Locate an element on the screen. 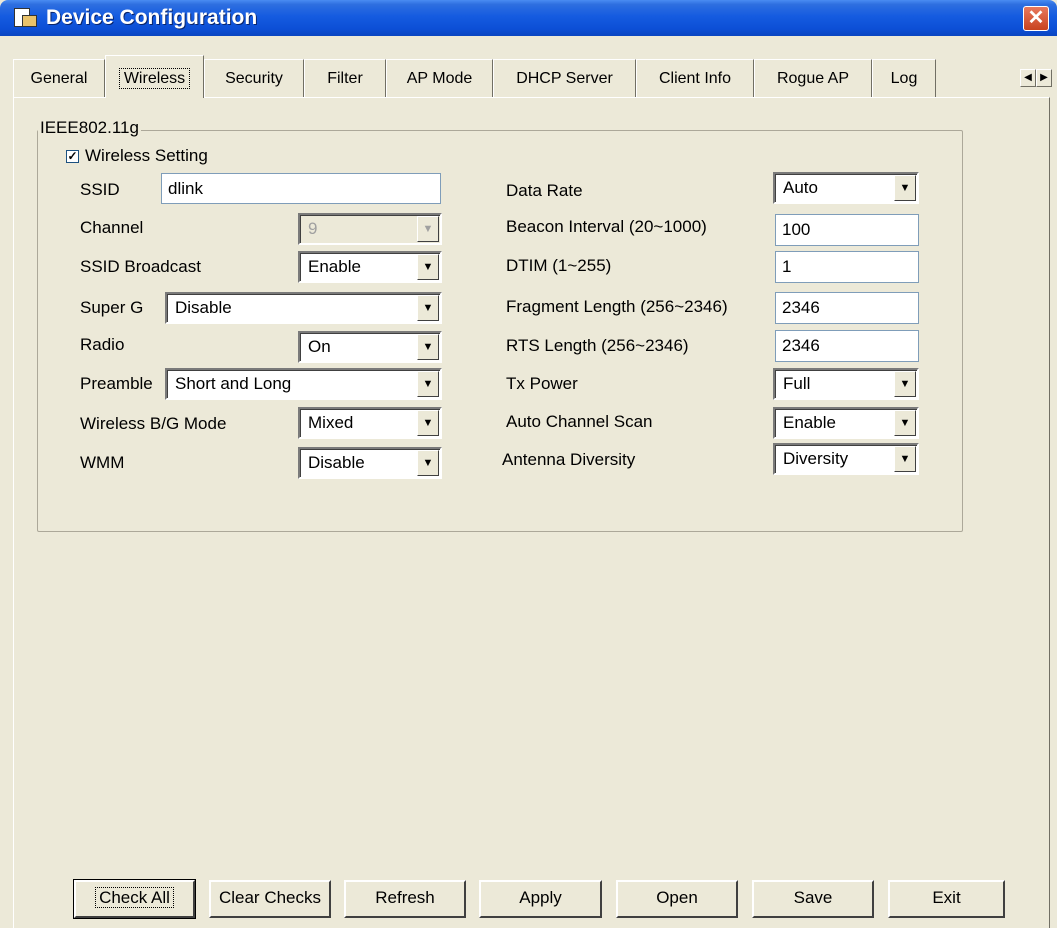 The height and width of the screenshot is (928, 1057). wireless-setting-label: Wireless Setting is located at coordinates (146, 155).